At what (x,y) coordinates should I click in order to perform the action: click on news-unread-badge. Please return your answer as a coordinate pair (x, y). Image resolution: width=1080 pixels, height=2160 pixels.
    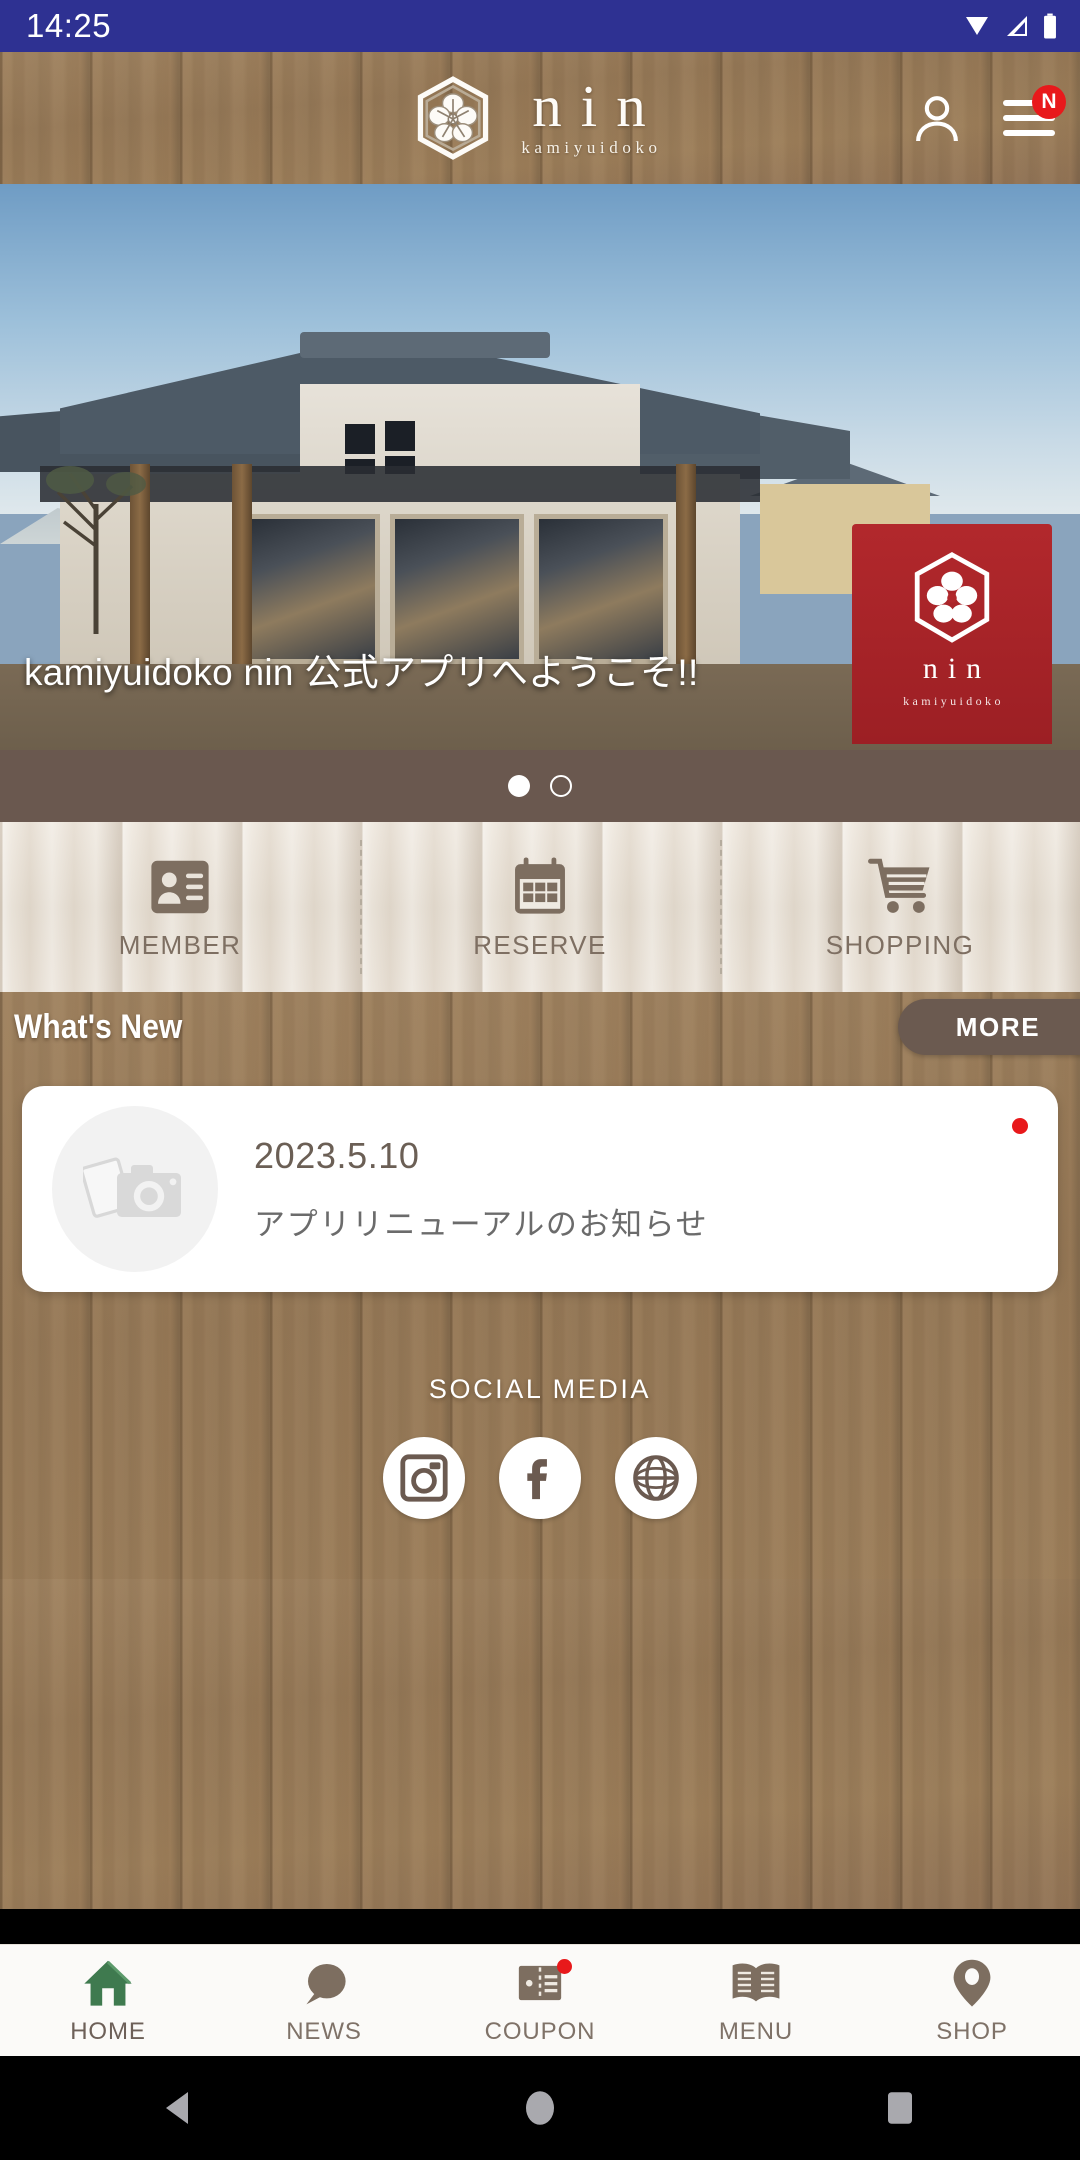
    Looking at the image, I should click on (1020, 1126).